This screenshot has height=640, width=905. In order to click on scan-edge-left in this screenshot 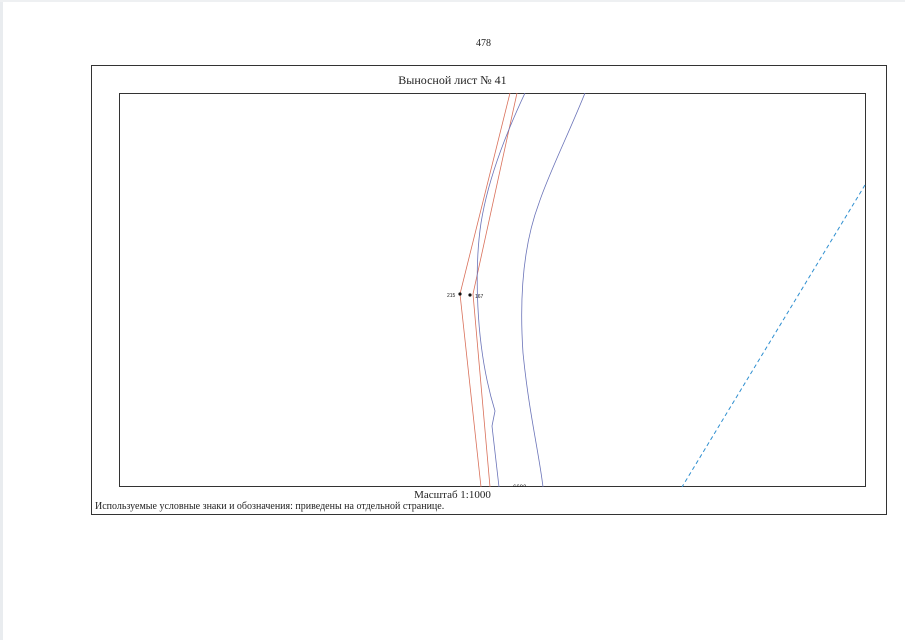, I will do `click(1, 320)`.